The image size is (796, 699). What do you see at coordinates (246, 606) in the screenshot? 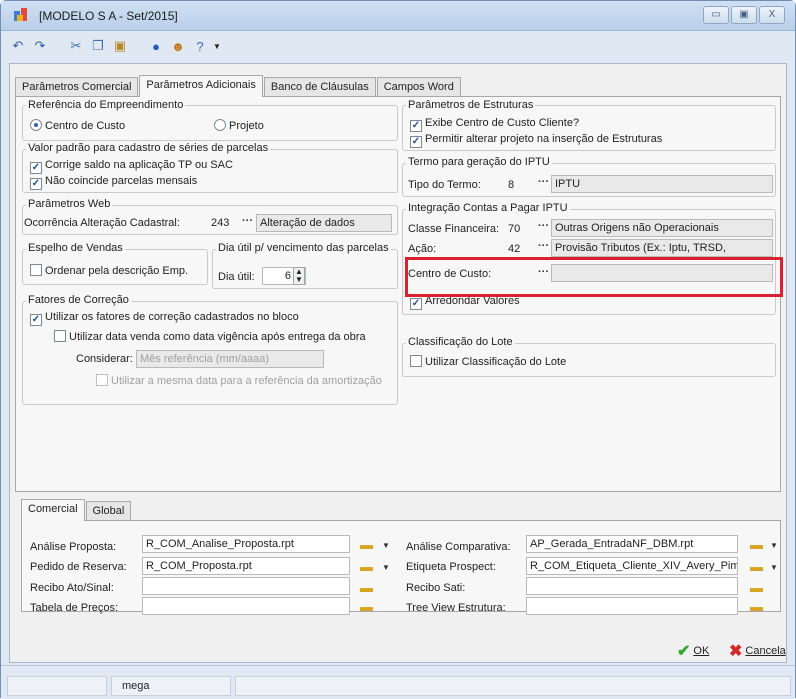
I see `tabela-precos-input` at bounding box center [246, 606].